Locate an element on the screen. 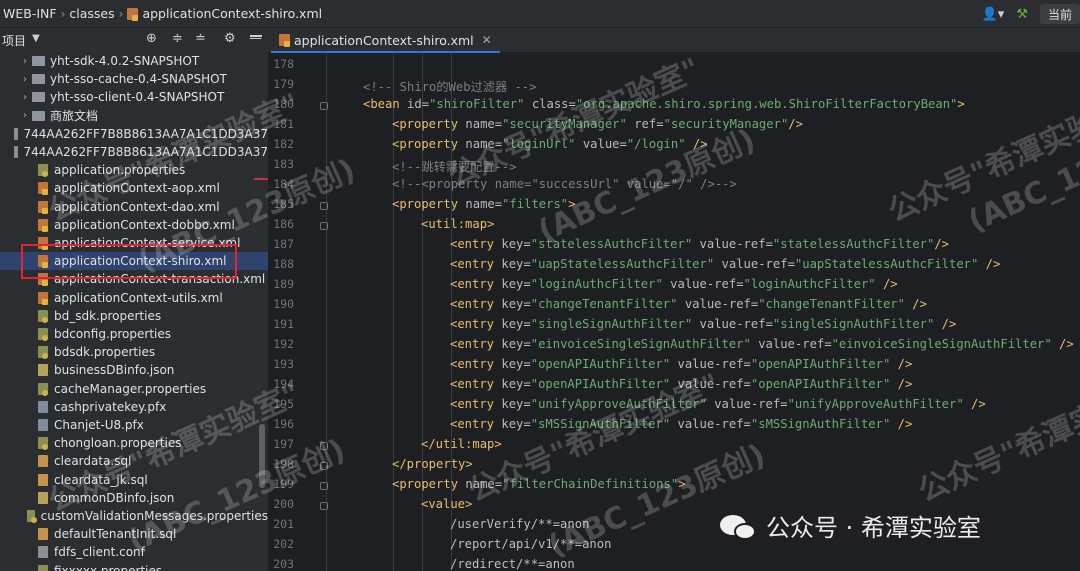 Image resolution: width=1080 pixels, height=571 pixels. line-number: 194 is located at coordinates (283, 384).